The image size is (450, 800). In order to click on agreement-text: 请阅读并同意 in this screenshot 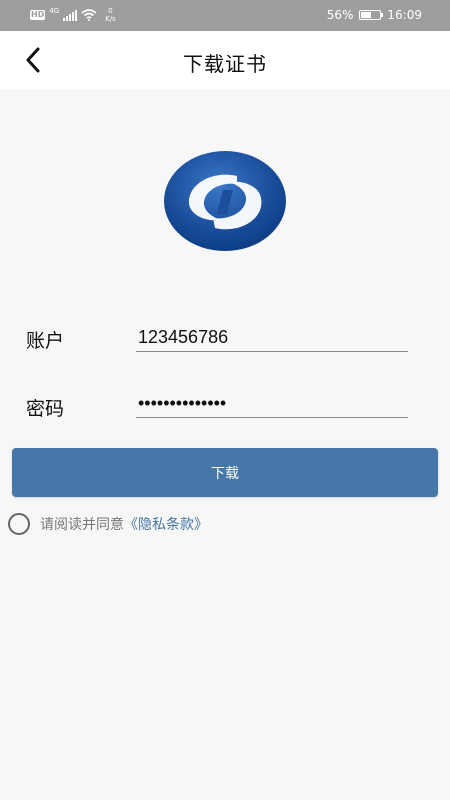, I will do `click(82, 525)`.